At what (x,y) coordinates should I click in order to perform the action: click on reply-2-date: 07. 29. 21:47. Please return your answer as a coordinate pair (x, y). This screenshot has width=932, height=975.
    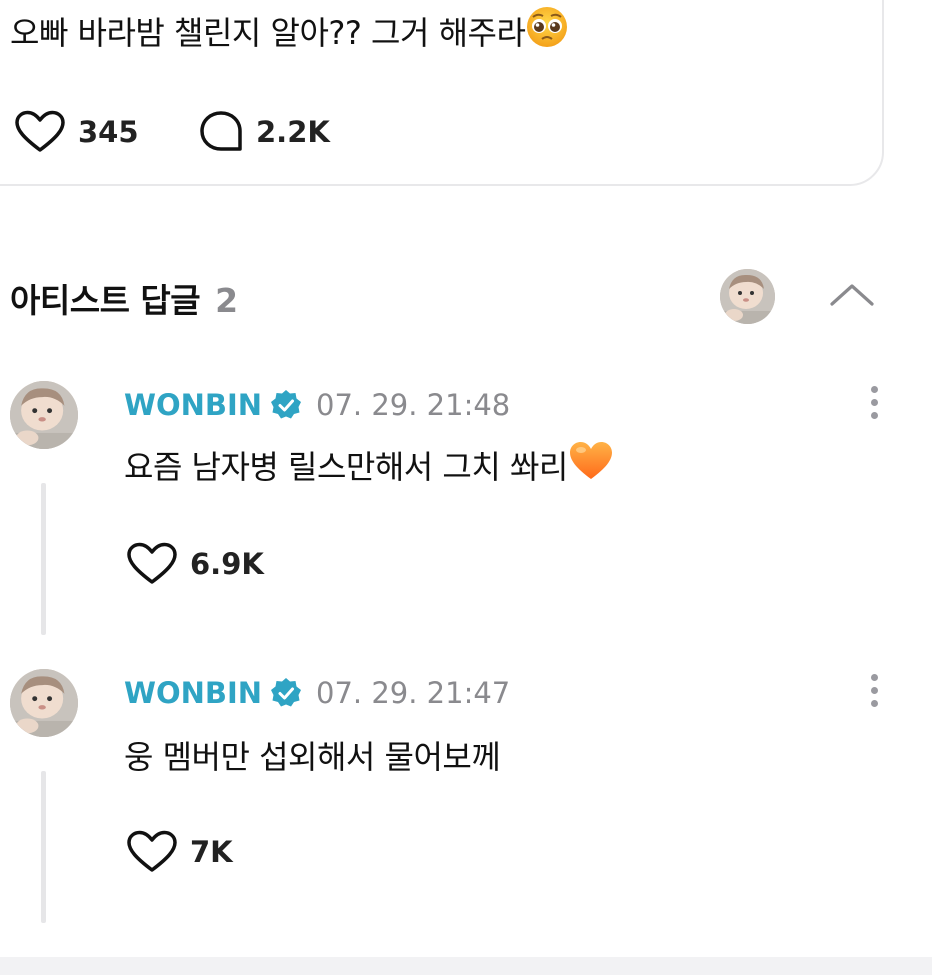
    Looking at the image, I should click on (413, 693).